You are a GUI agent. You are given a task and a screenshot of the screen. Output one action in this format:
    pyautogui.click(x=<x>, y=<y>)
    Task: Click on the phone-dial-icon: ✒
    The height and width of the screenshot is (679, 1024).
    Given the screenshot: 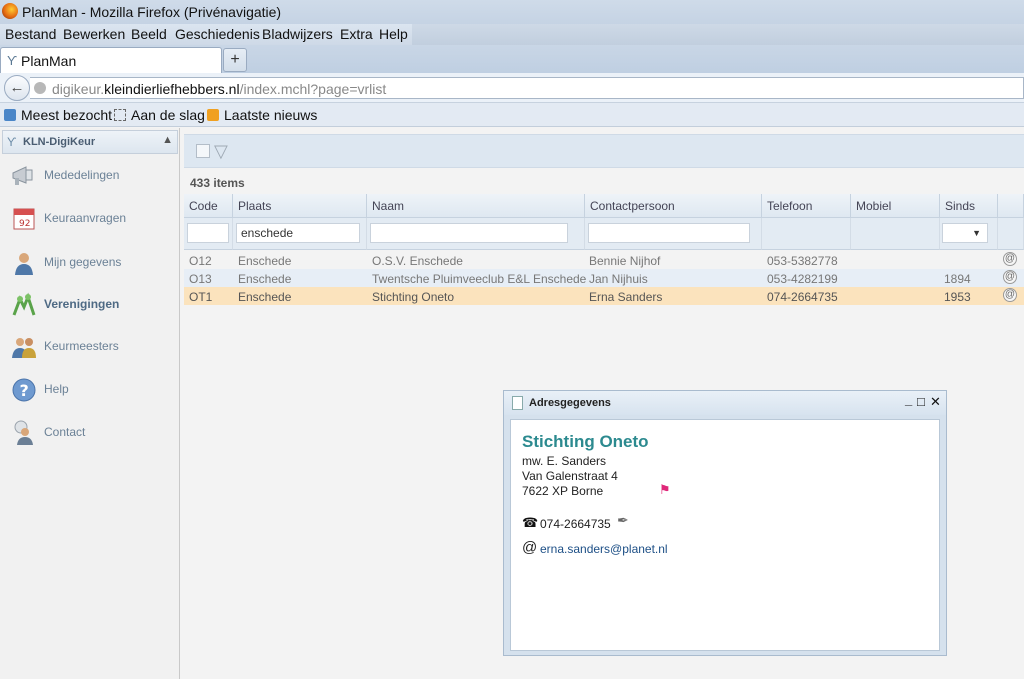 What is the action you would take?
    pyautogui.click(x=623, y=520)
    